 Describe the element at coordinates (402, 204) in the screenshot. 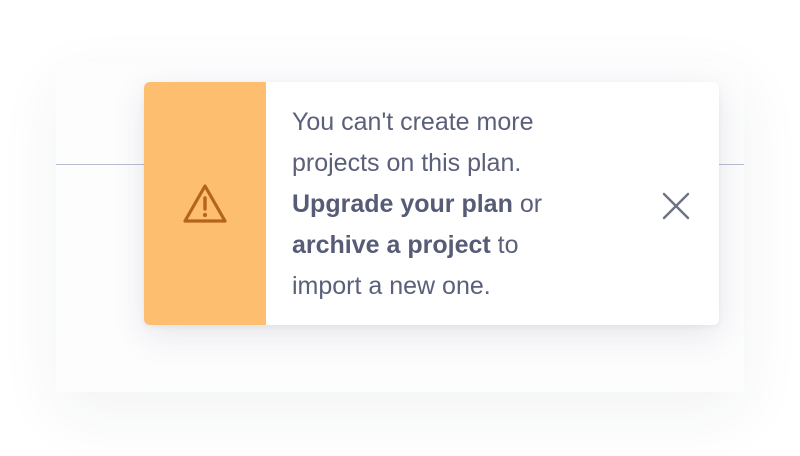

I see `upgrade-plan-link: Upgrade your plan` at that location.